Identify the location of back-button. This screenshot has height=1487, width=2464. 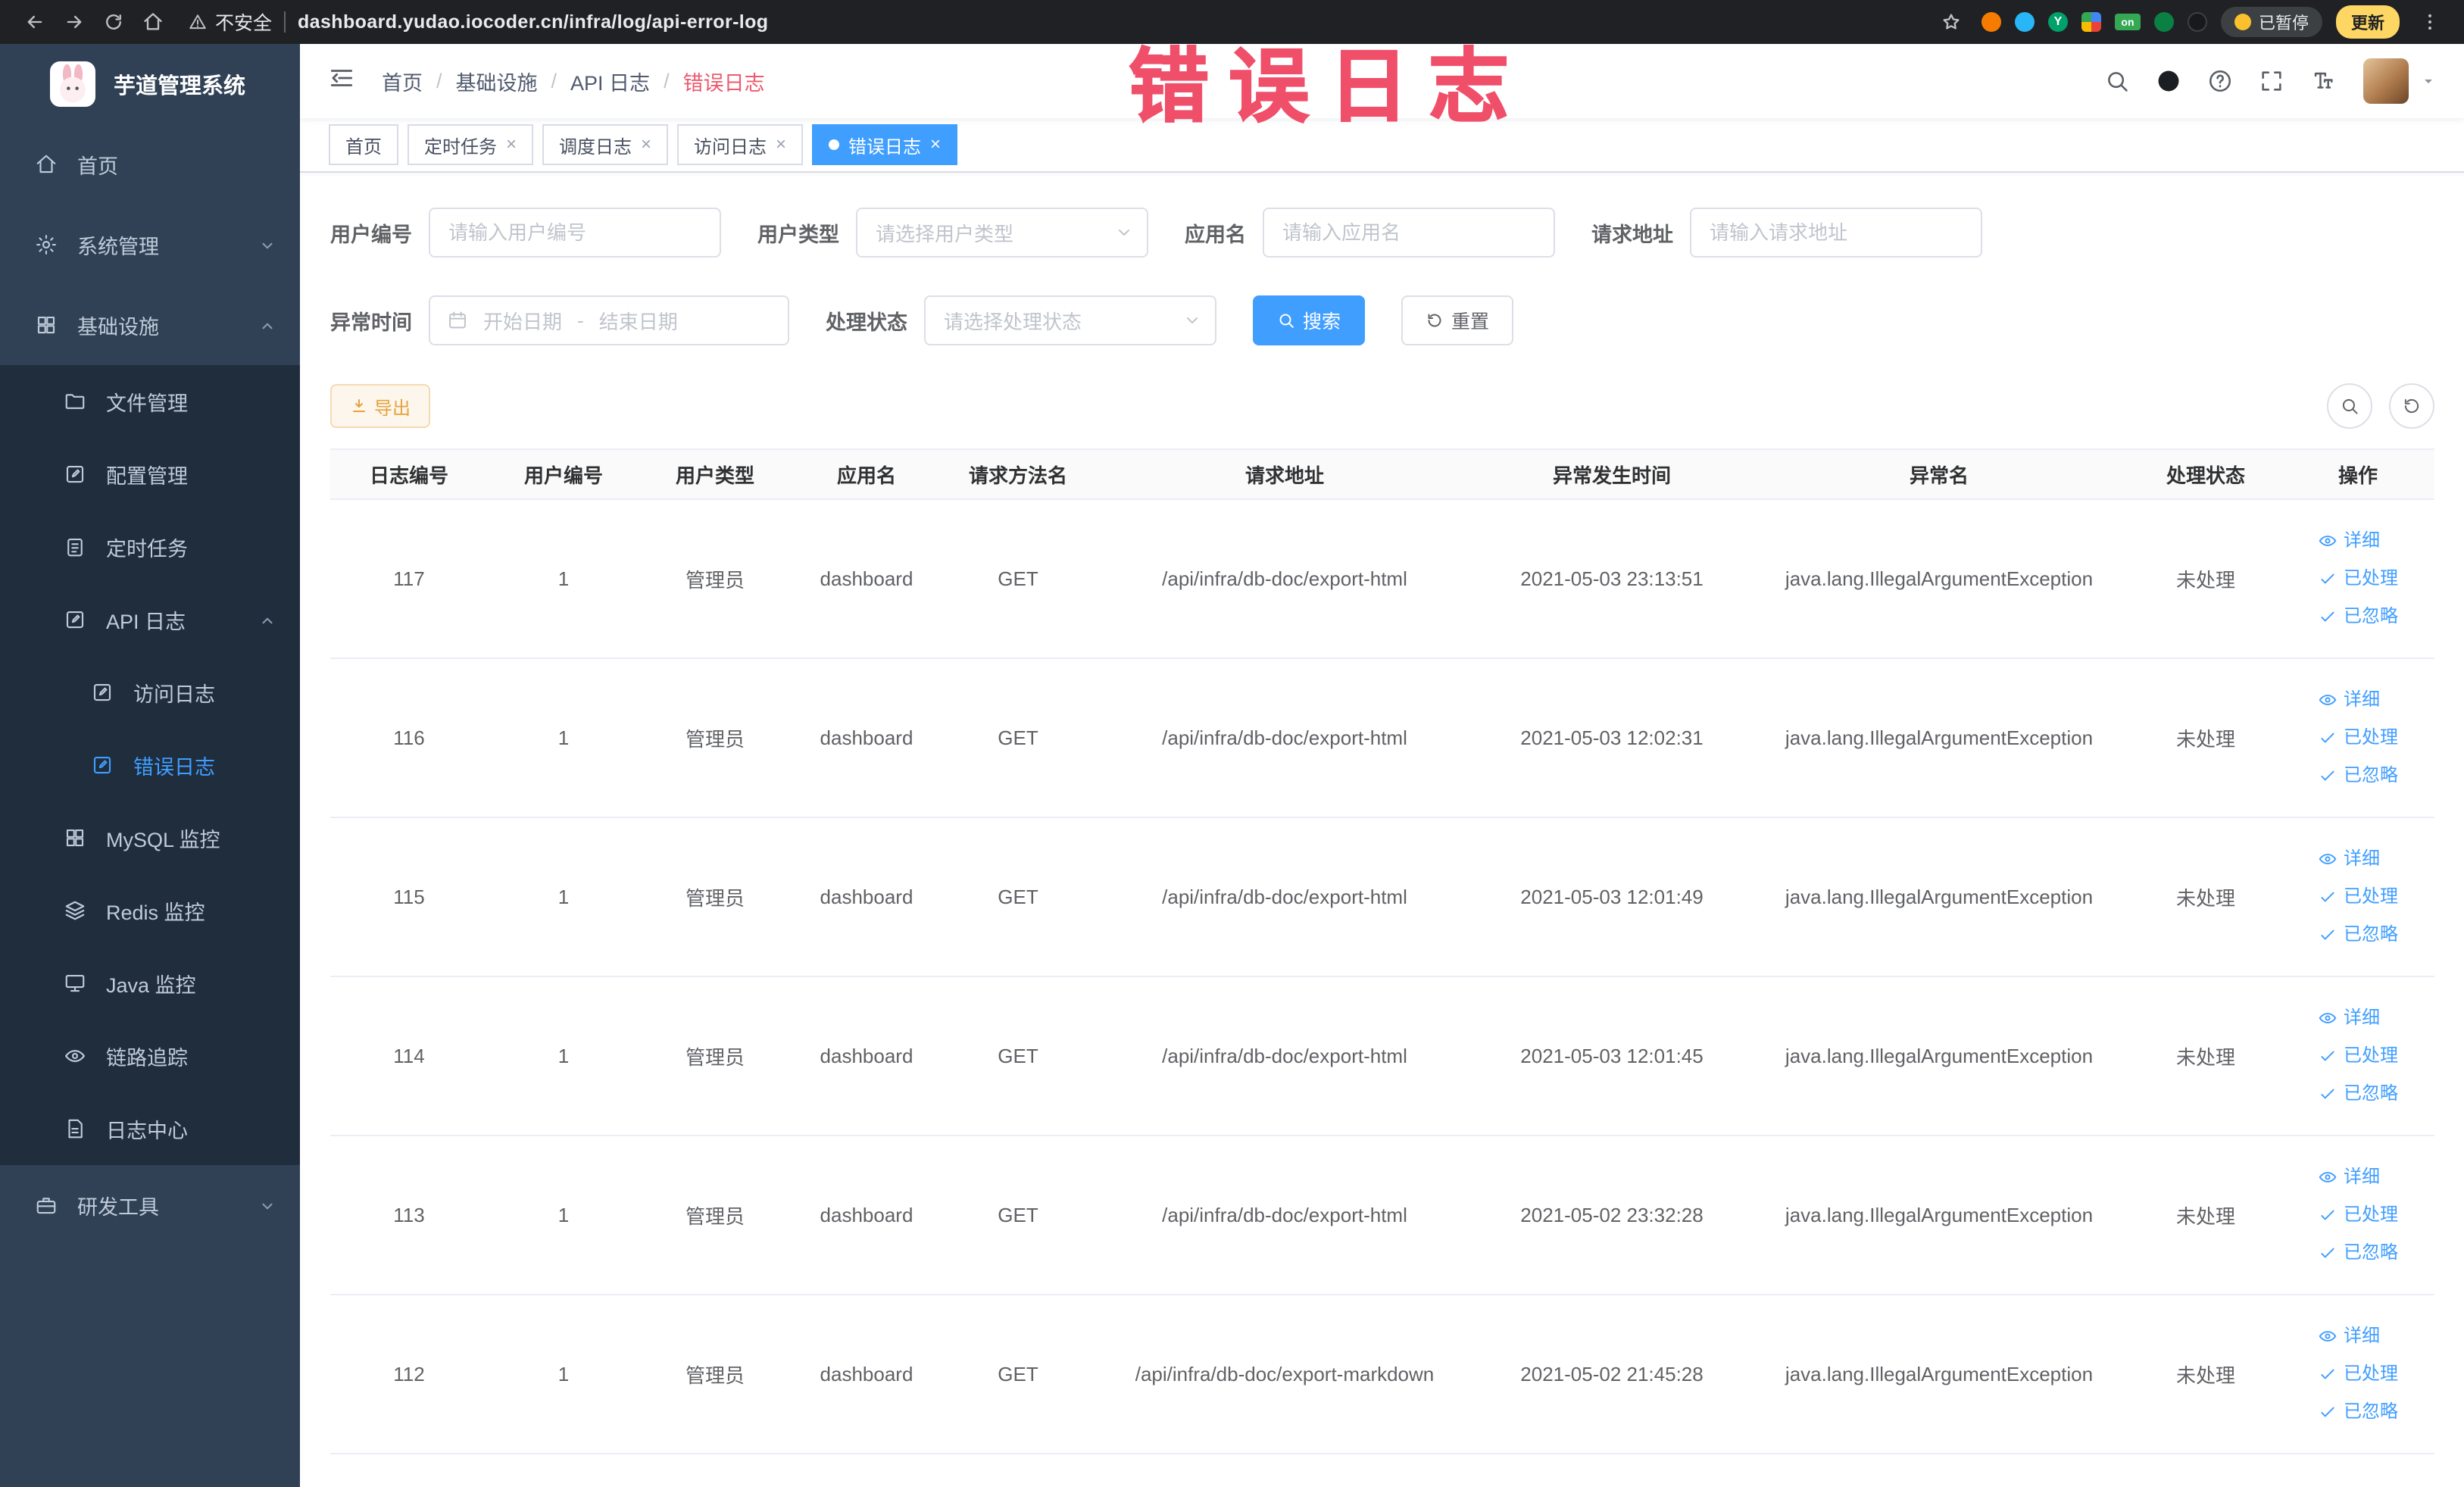
(35, 22).